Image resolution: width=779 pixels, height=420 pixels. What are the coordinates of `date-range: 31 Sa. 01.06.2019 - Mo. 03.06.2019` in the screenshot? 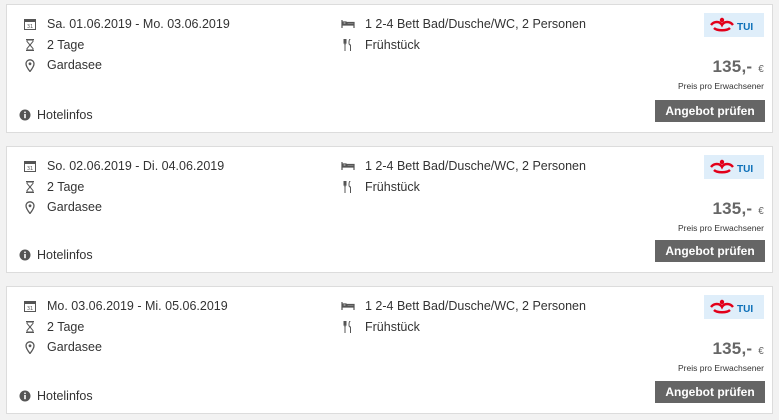 It's located at (126, 24).